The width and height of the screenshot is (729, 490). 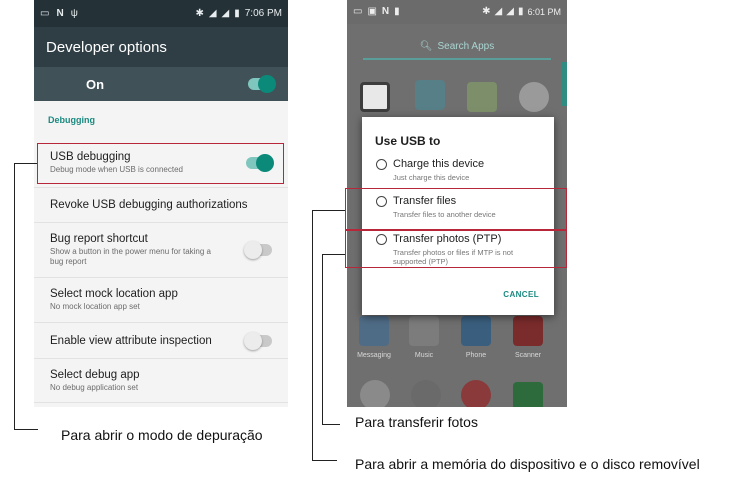 I want to click on caption-debug-mode: Para abrir o modo de depuração, so click(x=162, y=435).